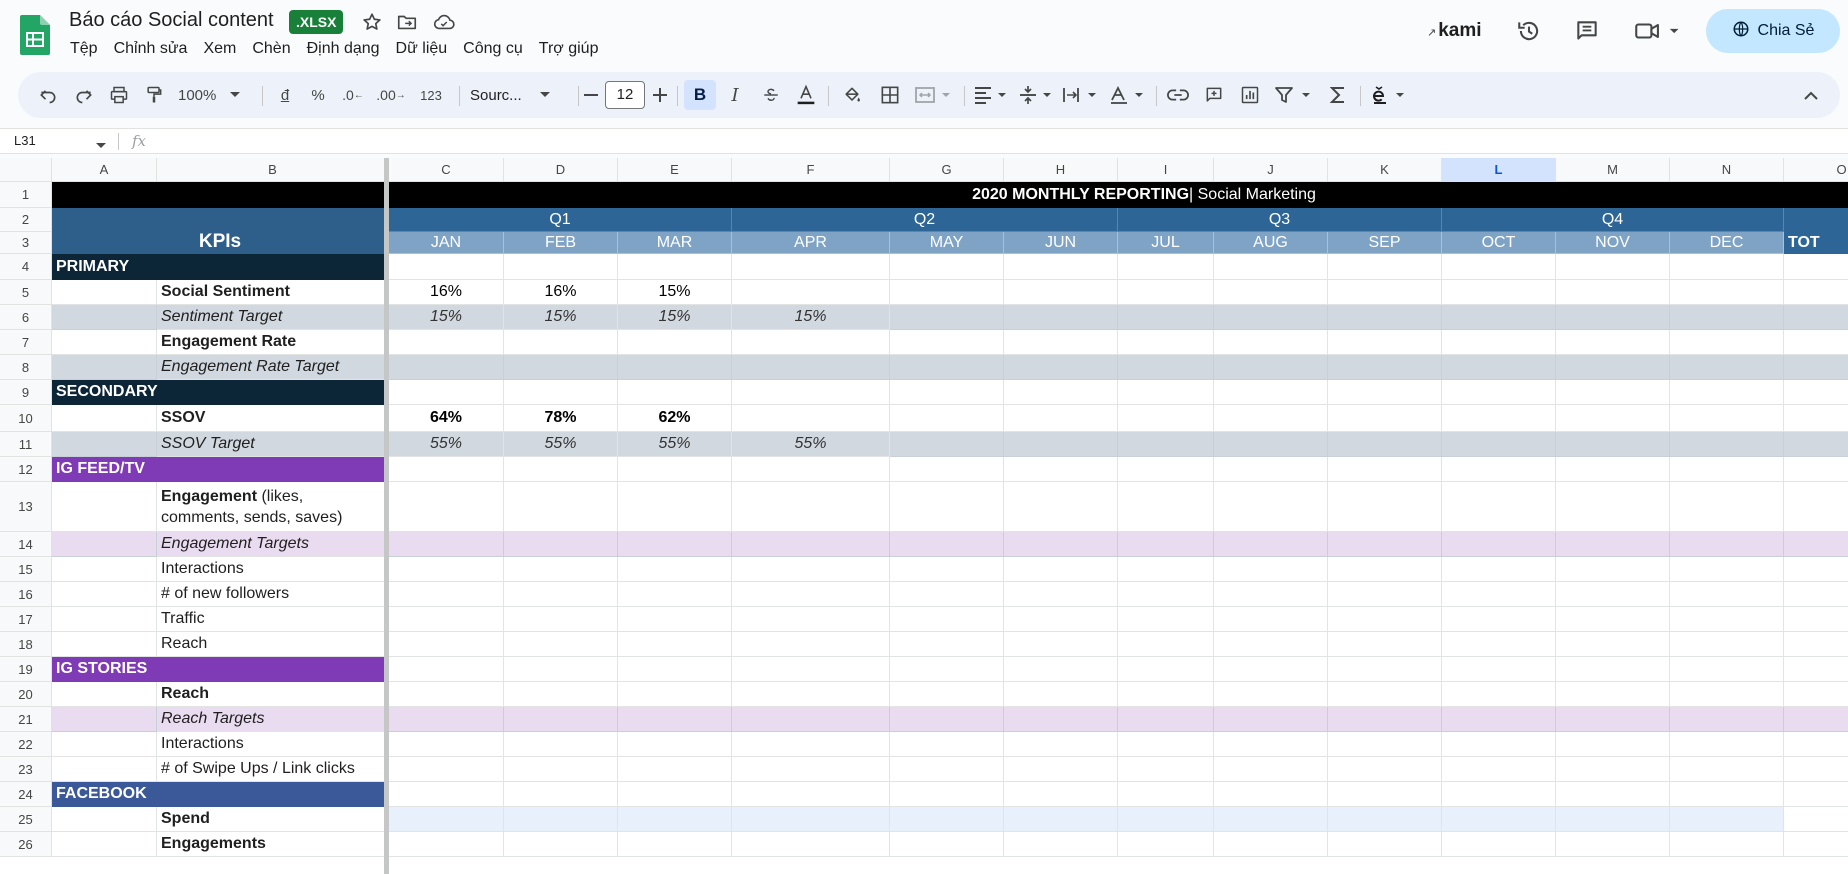 The image size is (1848, 874). I want to click on share-button: Chia Sẻ, so click(1773, 31).